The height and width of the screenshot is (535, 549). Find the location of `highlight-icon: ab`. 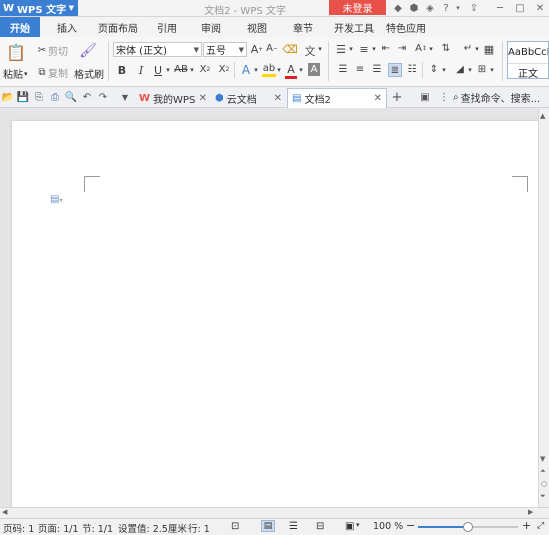

highlight-icon: ab is located at coordinates (269, 70).